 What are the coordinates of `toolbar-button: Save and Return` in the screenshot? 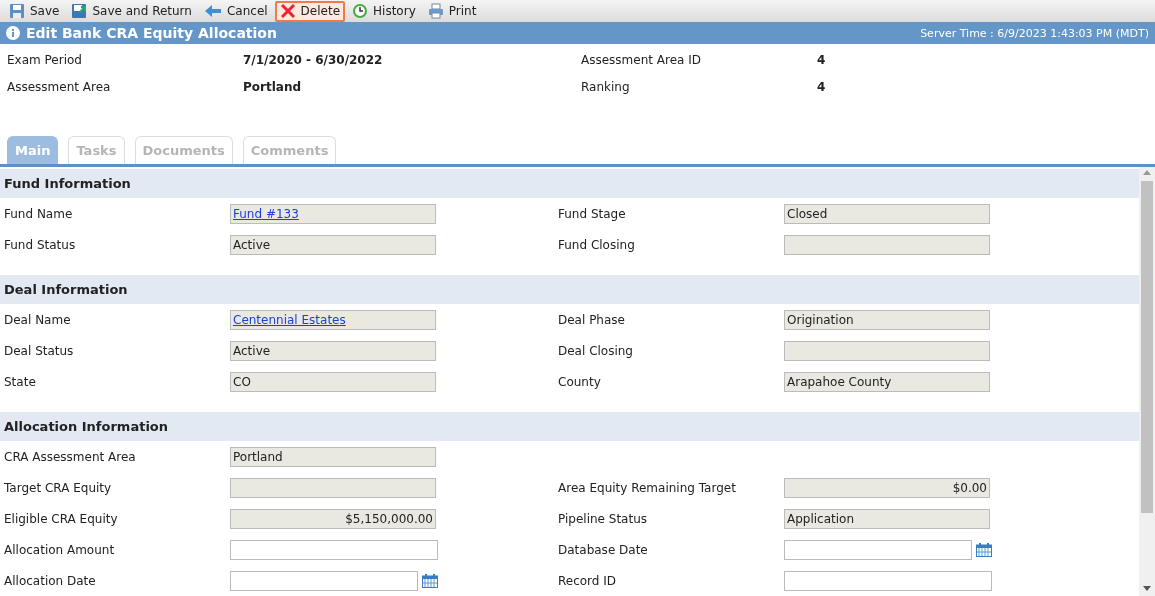 It's located at (131, 11).